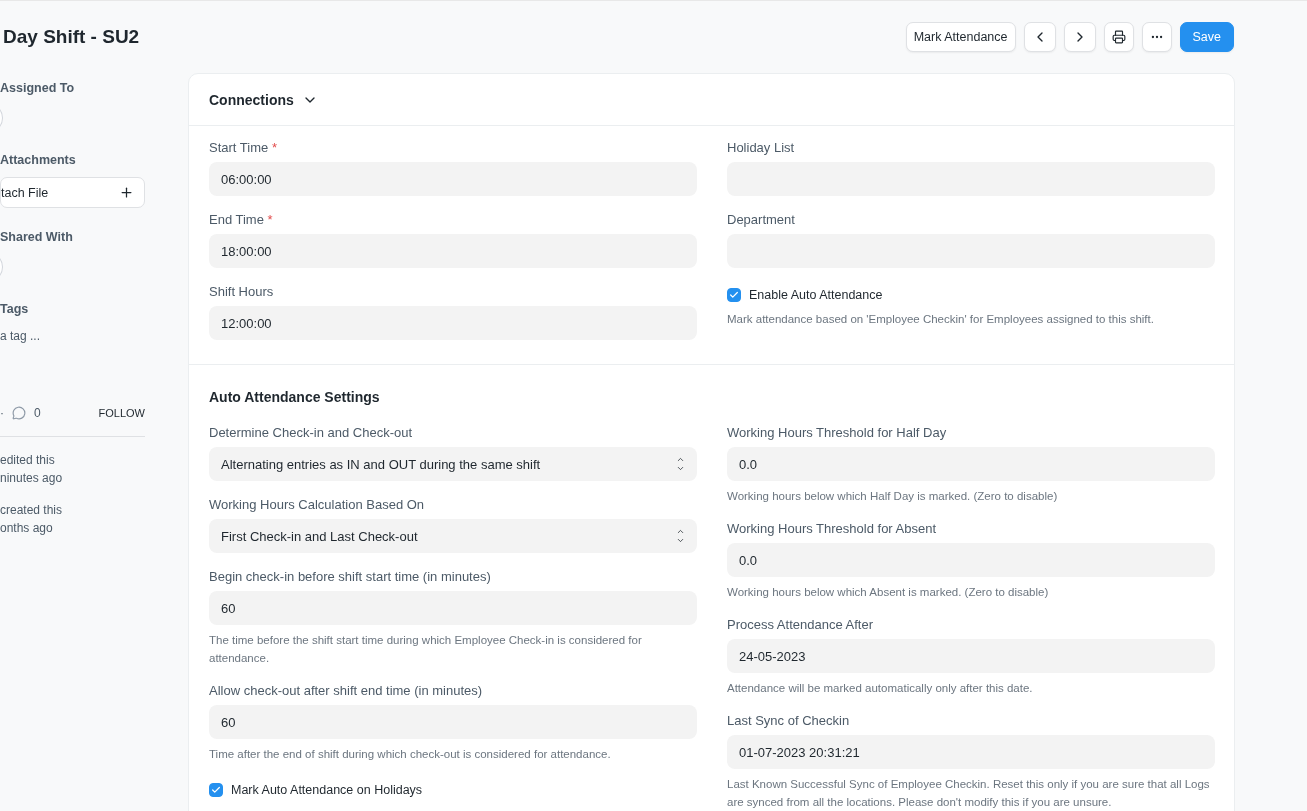 The image size is (1307, 811). I want to click on field-label: Working Hours Threshold for Half Day, so click(837, 432).